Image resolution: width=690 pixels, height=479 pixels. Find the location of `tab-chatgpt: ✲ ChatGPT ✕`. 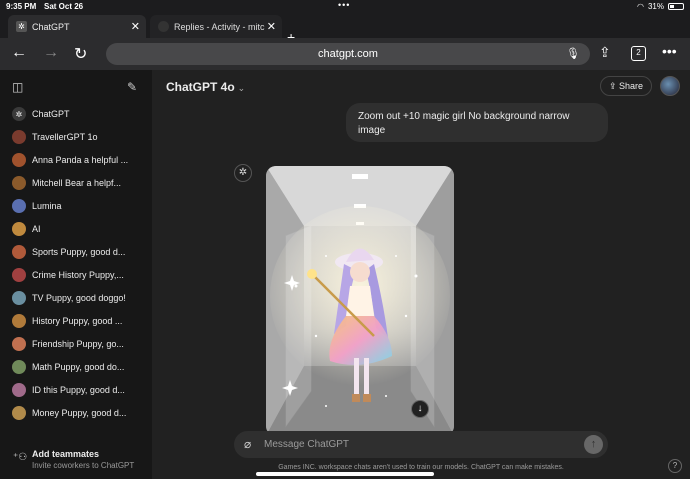

tab-chatgpt: ✲ ChatGPT ✕ is located at coordinates (77, 26).